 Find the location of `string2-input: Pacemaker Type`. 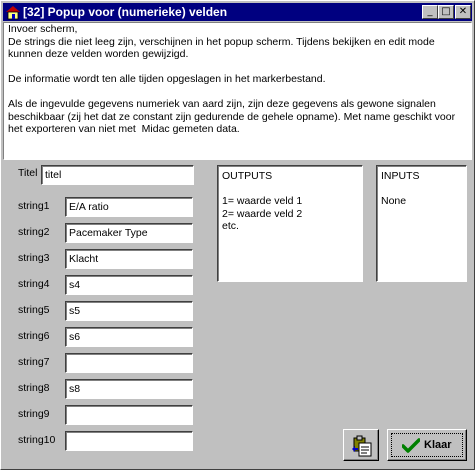

string2-input: Pacemaker Type is located at coordinates (129, 233).